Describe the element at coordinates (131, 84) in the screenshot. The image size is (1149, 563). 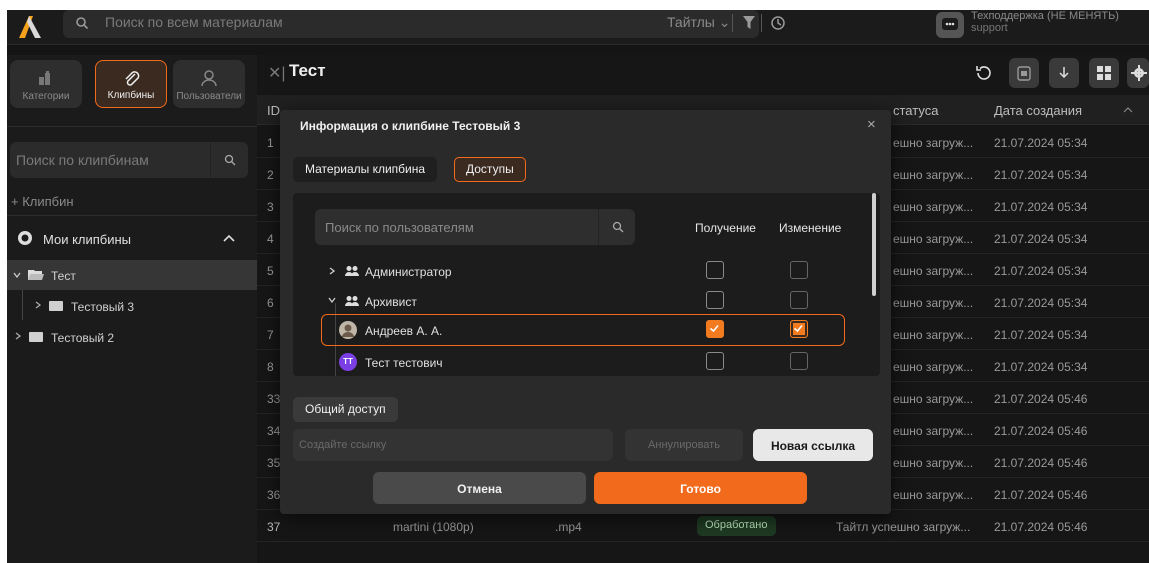
I see `tab-clipbins: Клипбины` at that location.